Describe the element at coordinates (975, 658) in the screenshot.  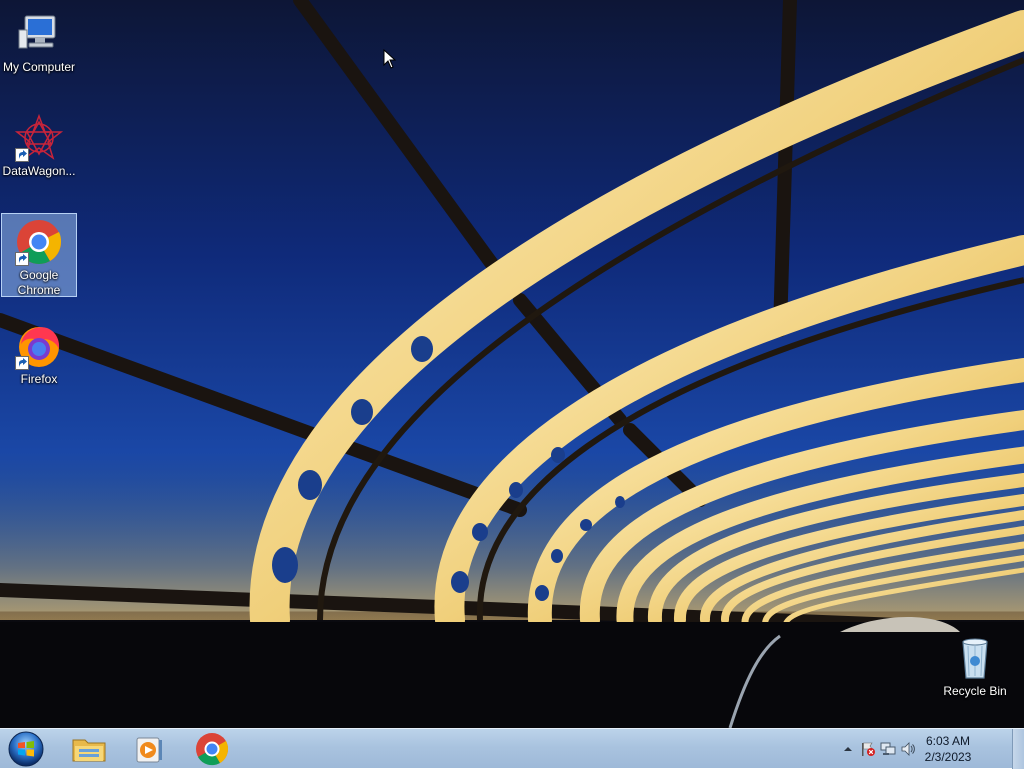
I see `recycle-bin-icon` at that location.